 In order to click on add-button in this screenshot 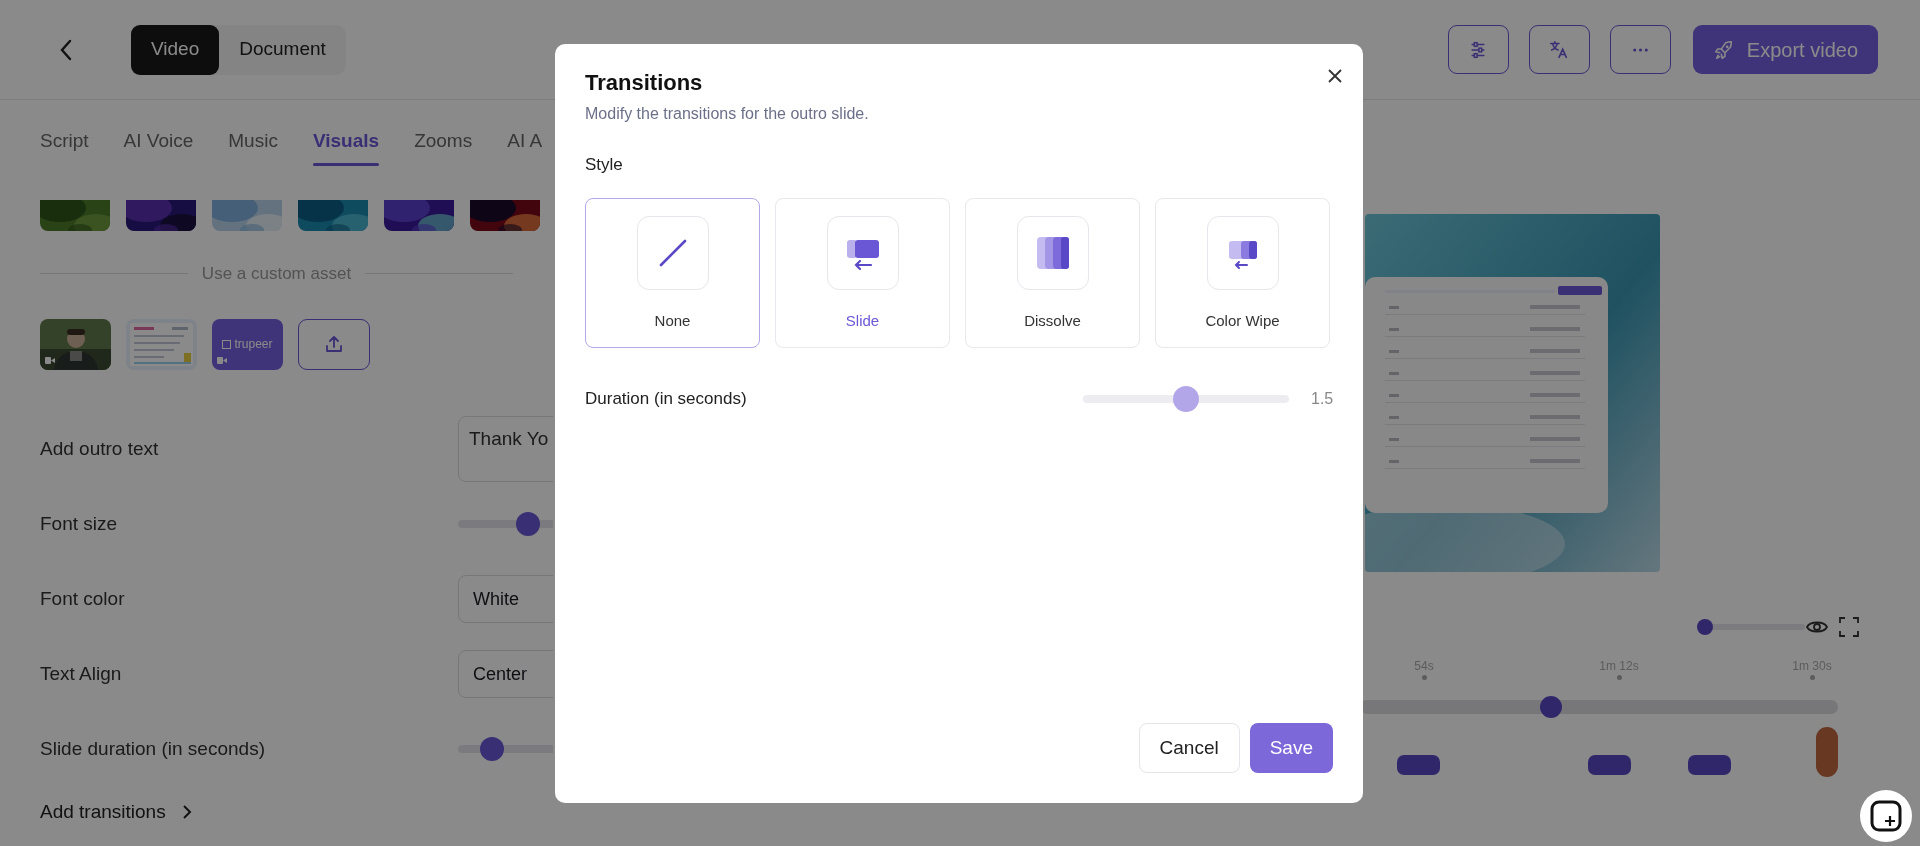, I will do `click(1886, 816)`.